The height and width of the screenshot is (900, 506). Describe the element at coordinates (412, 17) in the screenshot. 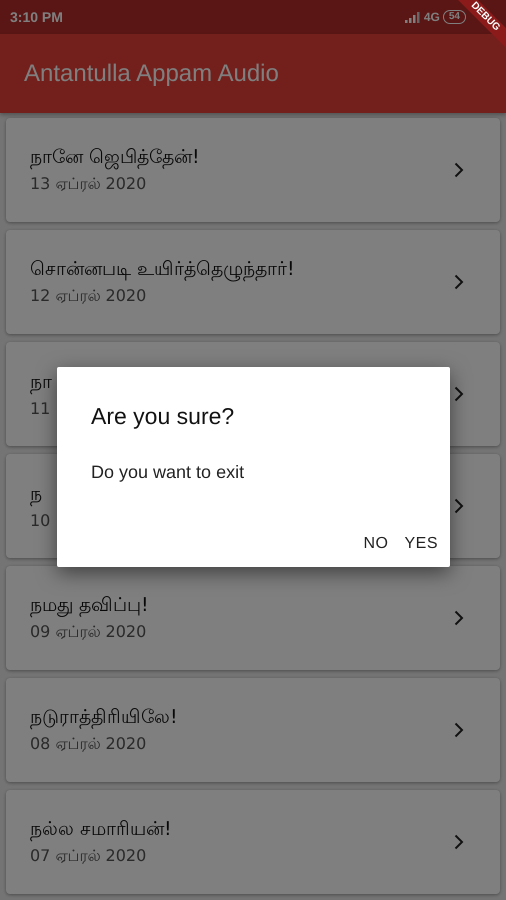

I see `signal-icon` at that location.